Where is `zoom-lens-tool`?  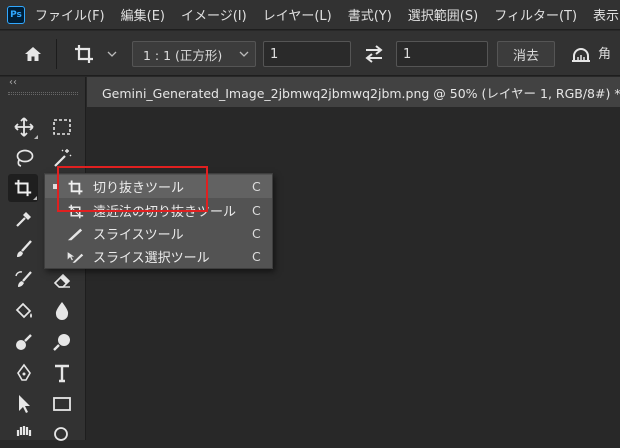 zoom-lens-tool is located at coordinates (62, 342).